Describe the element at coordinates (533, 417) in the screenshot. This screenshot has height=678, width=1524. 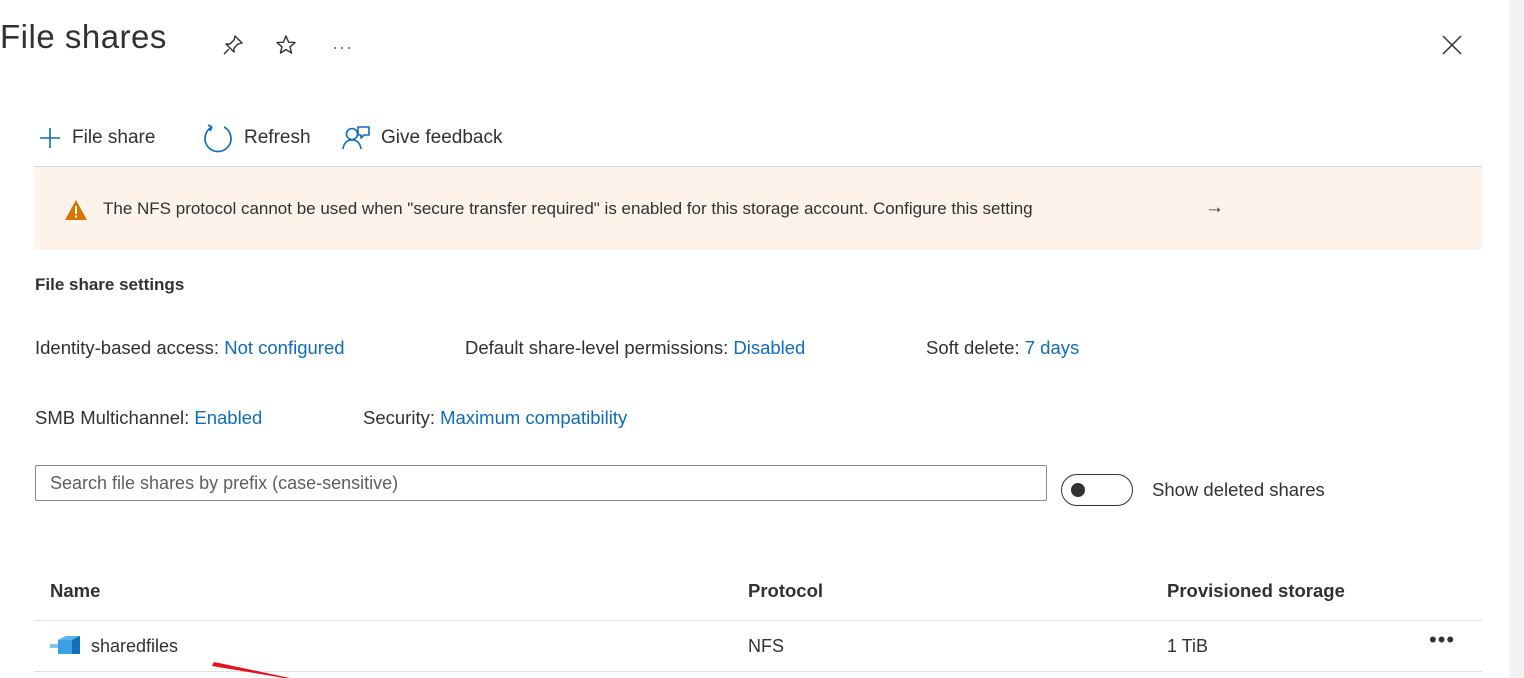
I see `security-link: Maximum compatibility` at that location.